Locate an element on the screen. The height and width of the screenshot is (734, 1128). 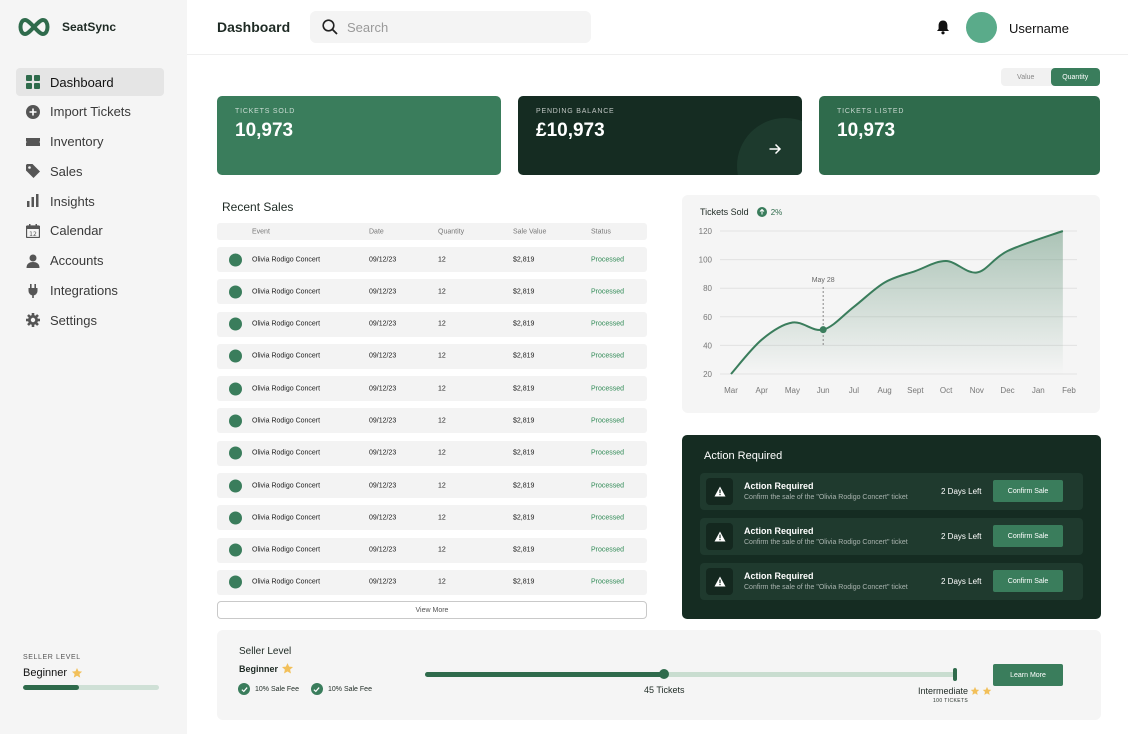
username: Username is located at coordinates (1039, 28).